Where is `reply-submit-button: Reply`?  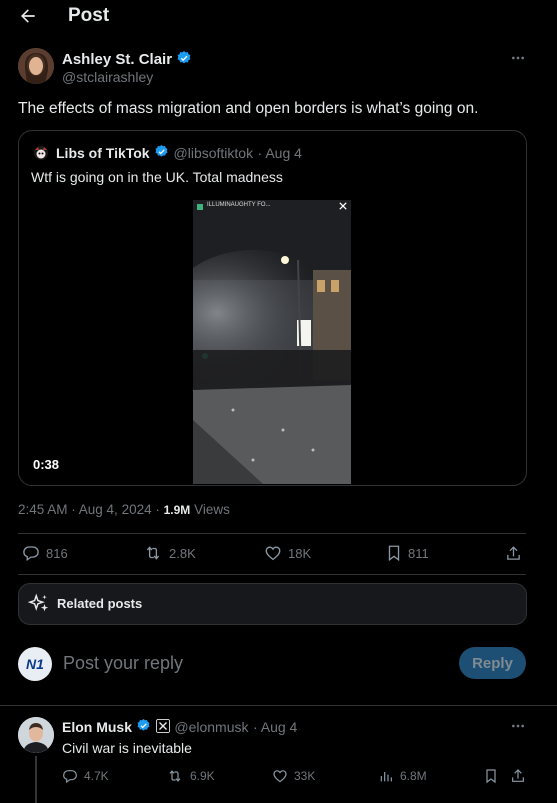 reply-submit-button: Reply is located at coordinates (492, 663).